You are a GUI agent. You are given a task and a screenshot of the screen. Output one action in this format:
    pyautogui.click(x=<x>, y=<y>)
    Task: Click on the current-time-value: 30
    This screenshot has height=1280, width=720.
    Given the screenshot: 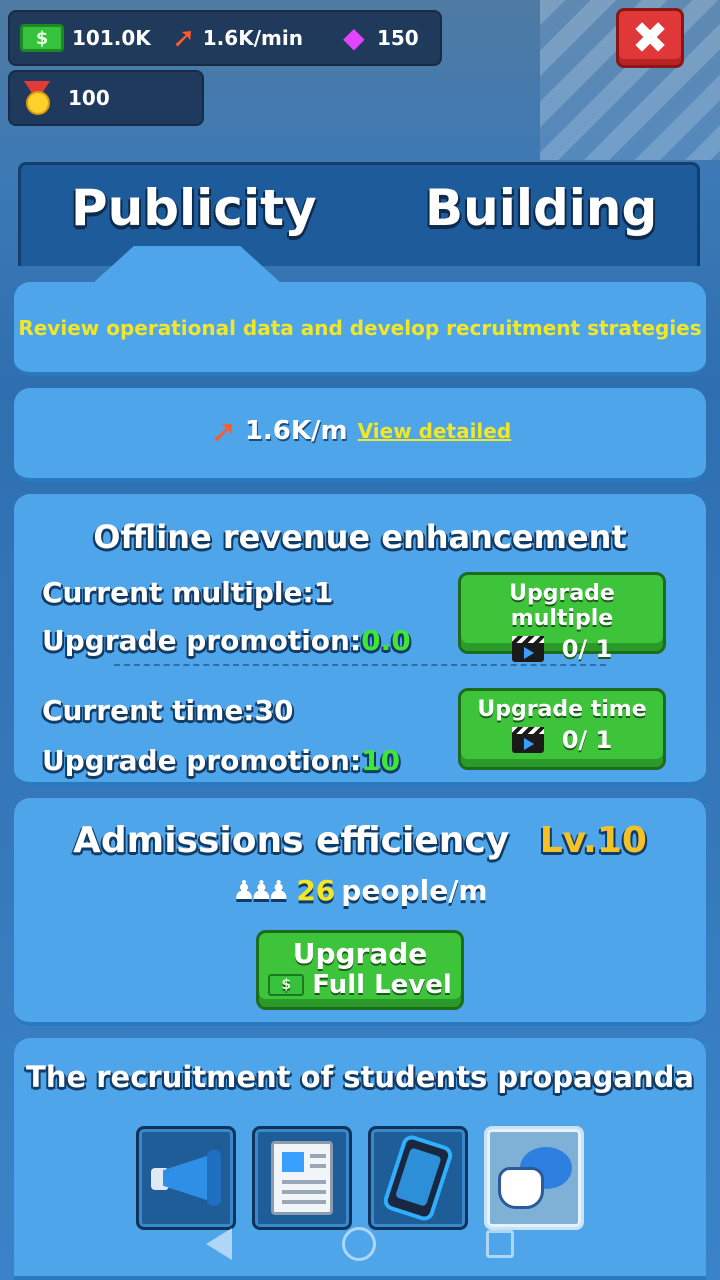 What is the action you would take?
    pyautogui.click(x=274, y=710)
    